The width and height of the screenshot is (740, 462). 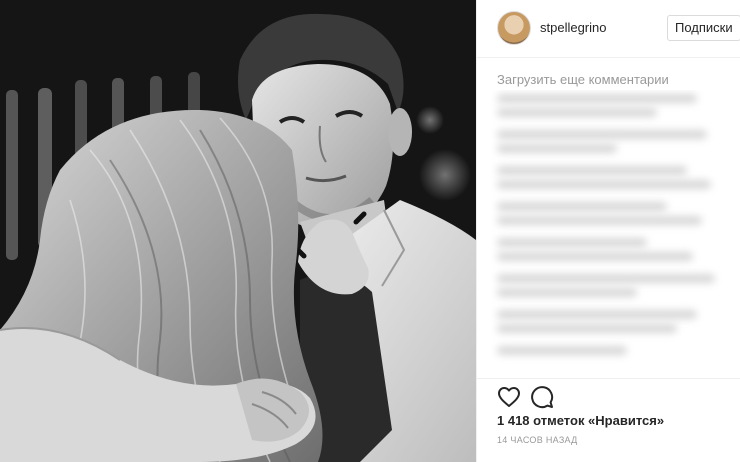 I want to click on username-link: stpellegrino, so click(x=573, y=27).